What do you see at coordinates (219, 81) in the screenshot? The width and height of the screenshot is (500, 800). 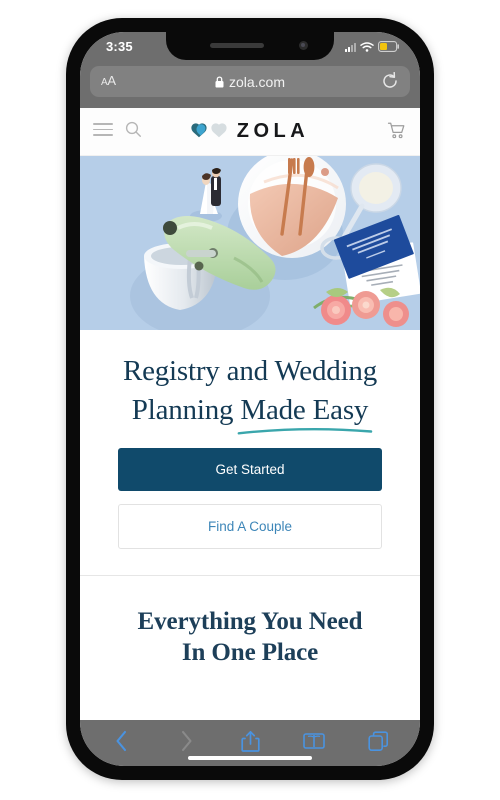 I see `lock-icon` at bounding box center [219, 81].